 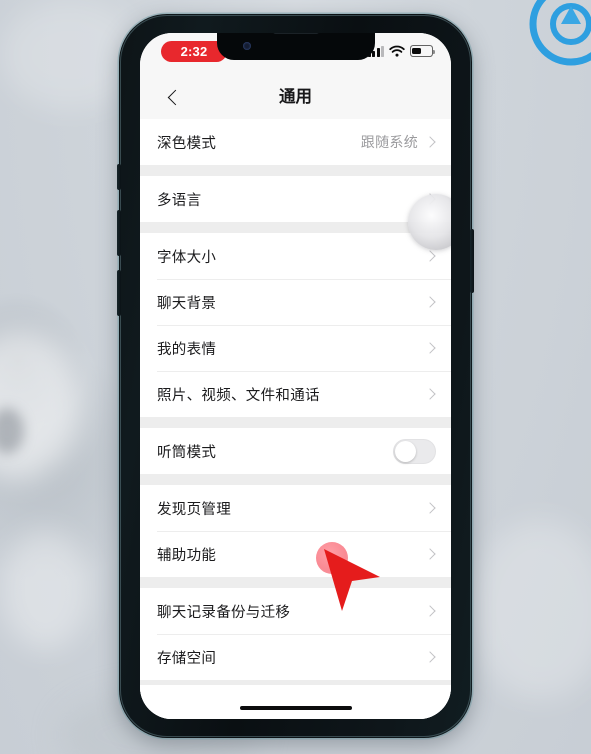 I want to click on settings-group-appearance: 深色模式 跟随系统, so click(x=295, y=142).